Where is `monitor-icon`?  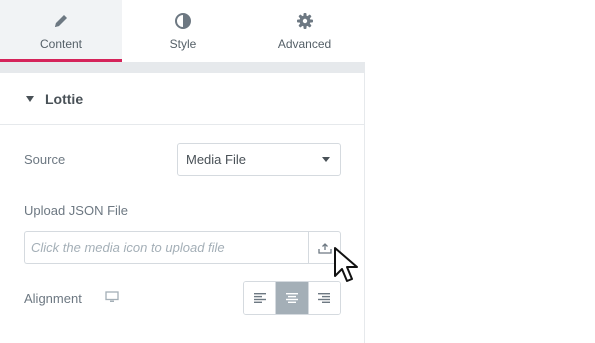 monitor-icon is located at coordinates (112, 297).